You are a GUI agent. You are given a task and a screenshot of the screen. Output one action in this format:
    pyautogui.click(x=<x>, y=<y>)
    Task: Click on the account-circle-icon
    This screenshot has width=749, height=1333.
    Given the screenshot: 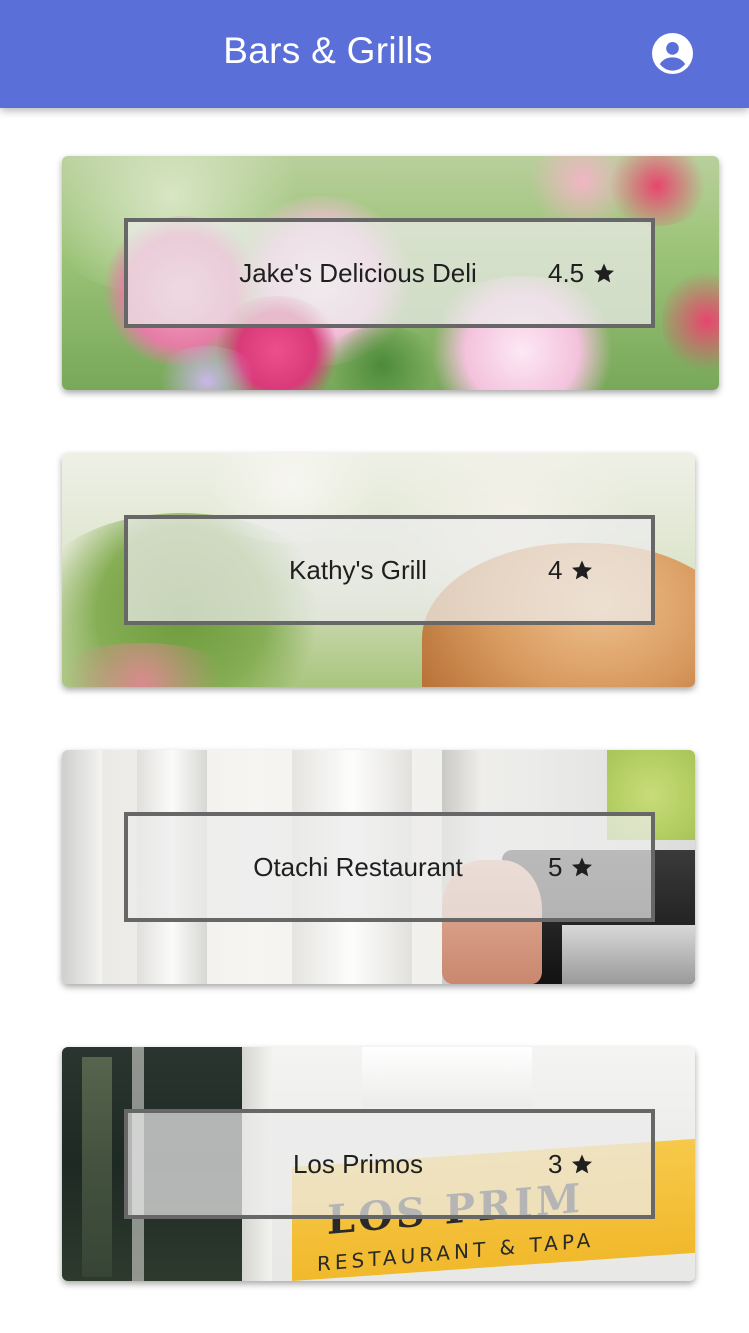 What is the action you would take?
    pyautogui.click(x=672, y=53)
    